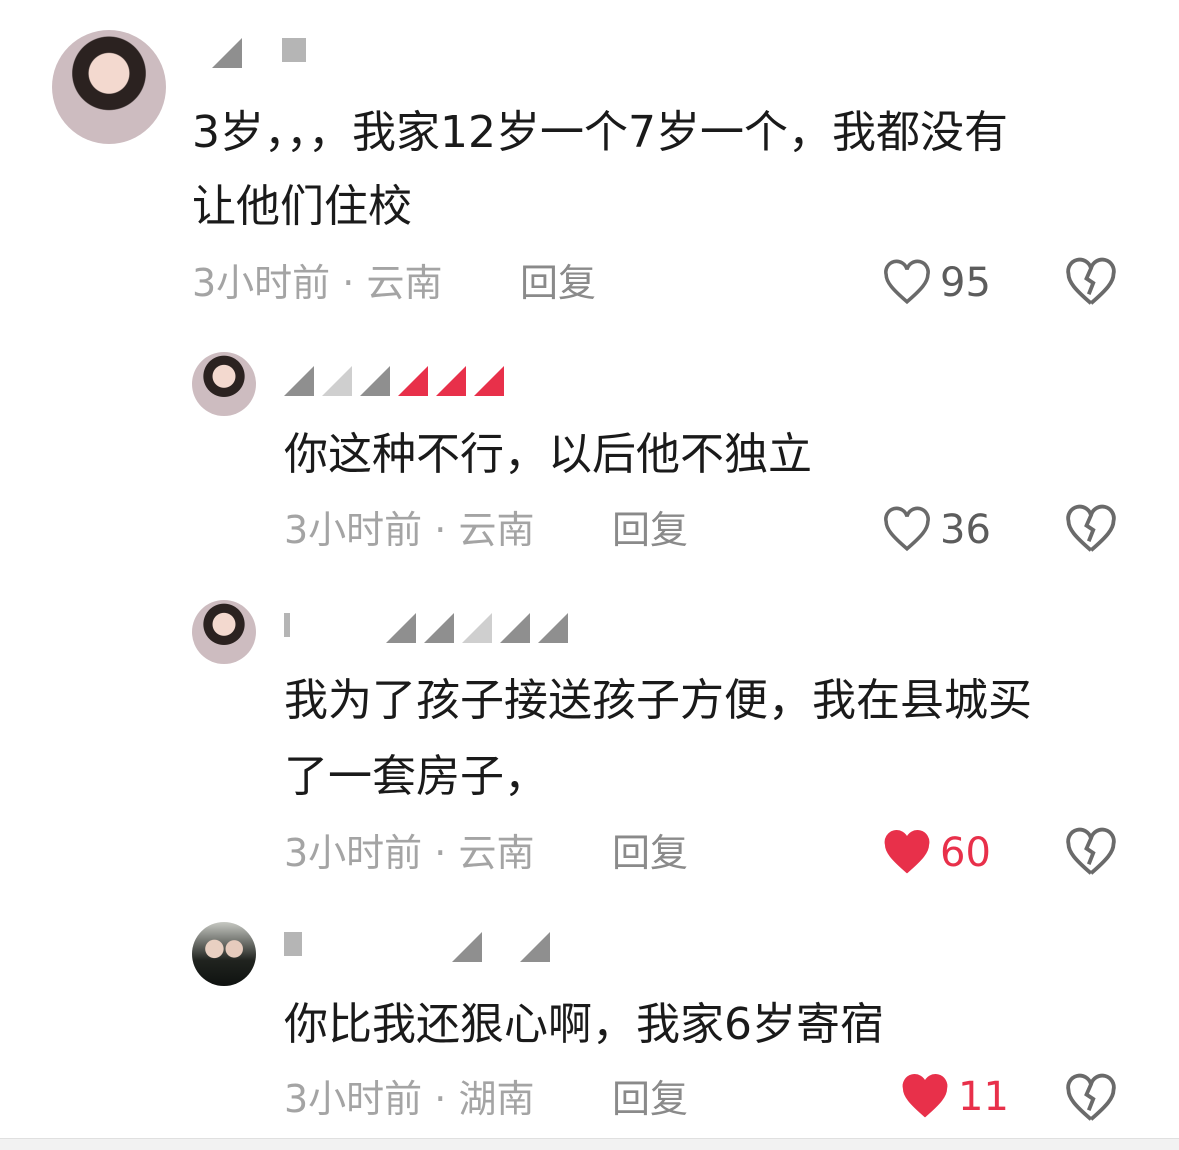 The height and width of the screenshot is (1150, 1179). What do you see at coordinates (936, 283) in the screenshot?
I see `like-button: 95` at bounding box center [936, 283].